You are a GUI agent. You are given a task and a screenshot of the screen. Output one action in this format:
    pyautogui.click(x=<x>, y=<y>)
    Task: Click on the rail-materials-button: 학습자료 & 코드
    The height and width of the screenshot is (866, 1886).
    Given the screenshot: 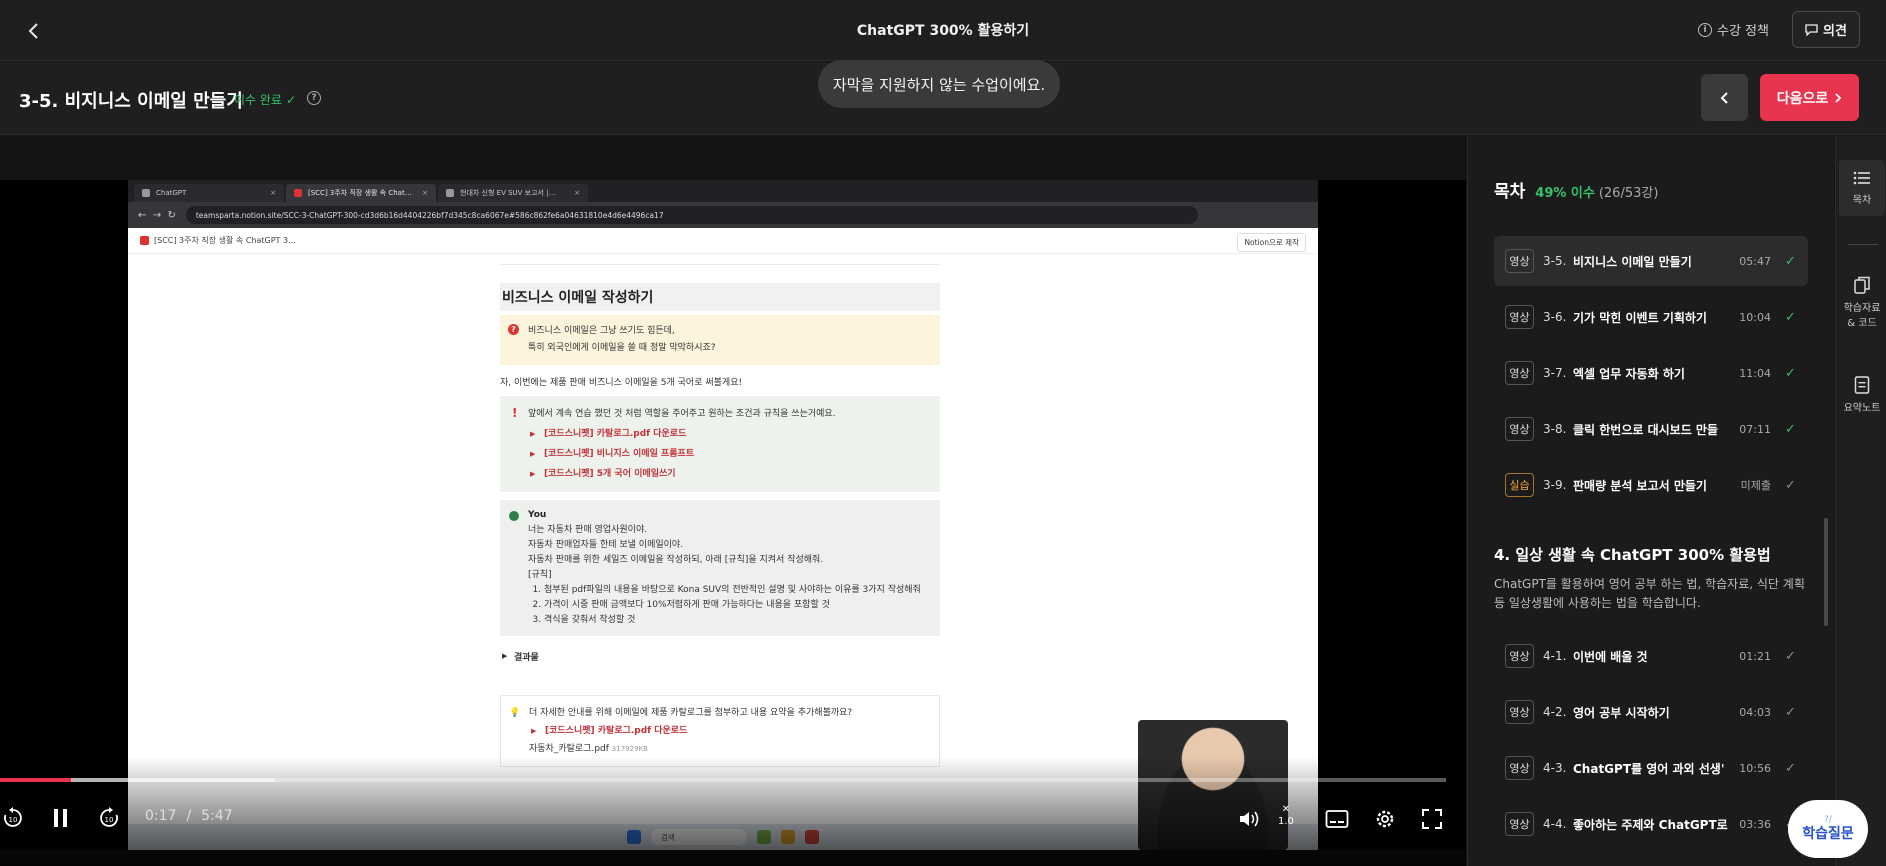 What is the action you would take?
    pyautogui.click(x=1862, y=302)
    